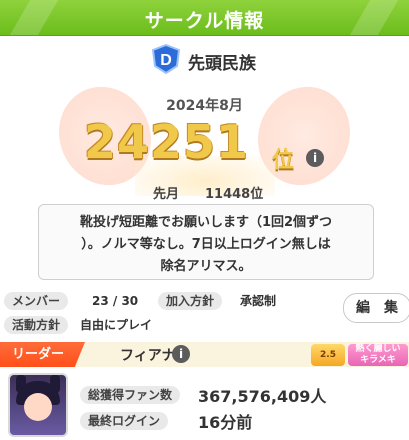 Image resolution: width=409 pixels, height=440 pixels. Describe the element at coordinates (262, 396) in the screenshot. I see `fans-value: 367,576,409人` at that location.